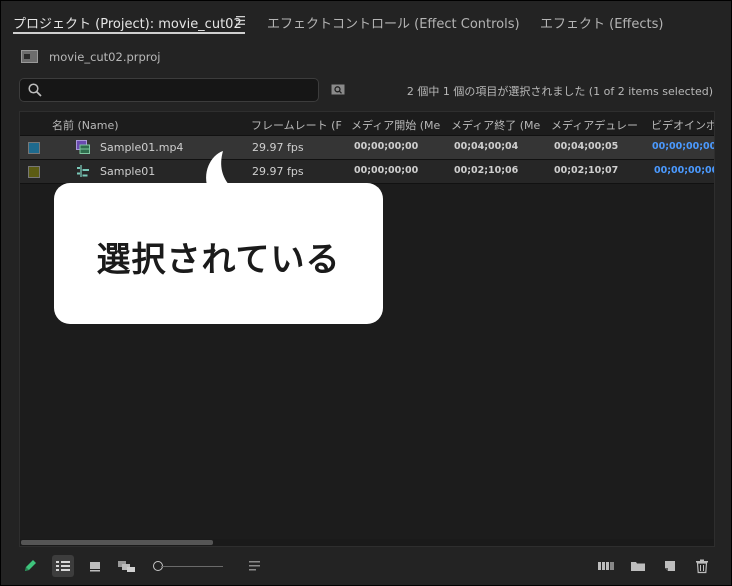 This screenshot has height=586, width=732. I want to click on search-field, so click(169, 90).